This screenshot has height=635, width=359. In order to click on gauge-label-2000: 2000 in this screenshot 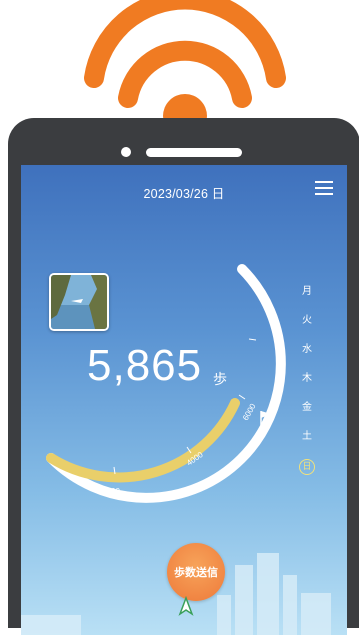, I will do `click(111, 491)`.